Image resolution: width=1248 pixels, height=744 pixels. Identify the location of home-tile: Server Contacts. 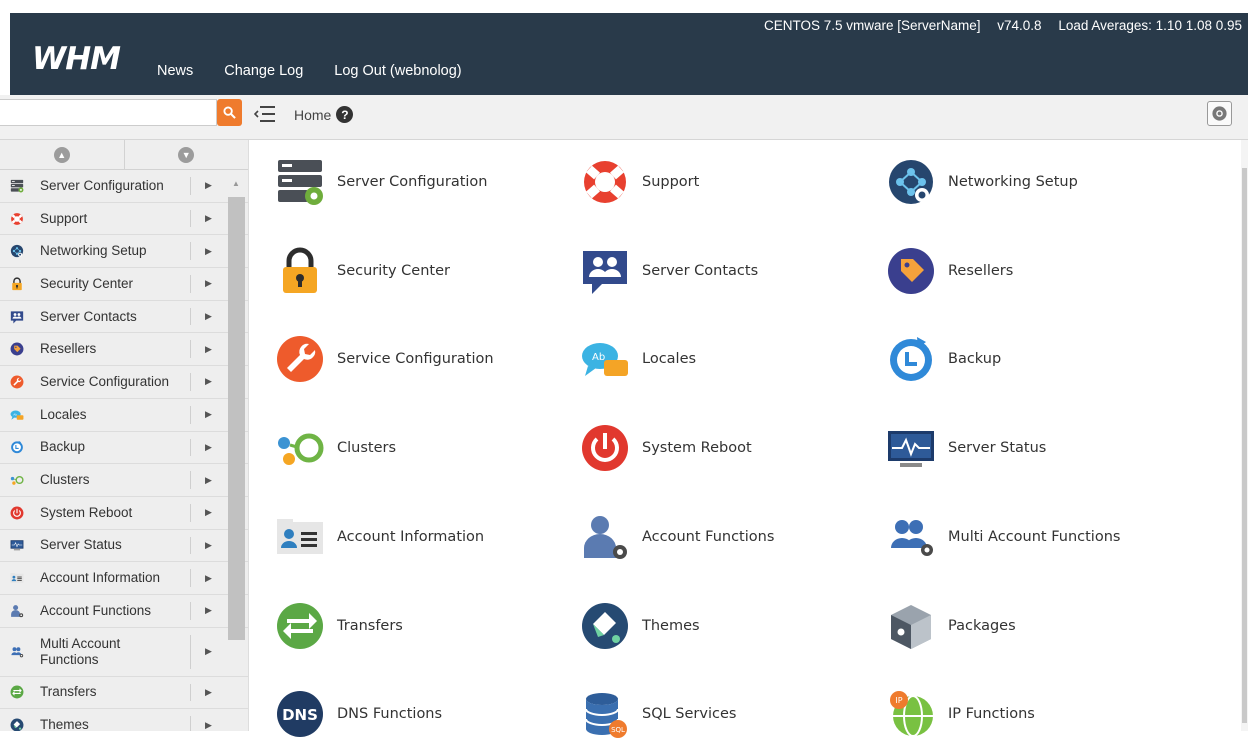
(730, 271).